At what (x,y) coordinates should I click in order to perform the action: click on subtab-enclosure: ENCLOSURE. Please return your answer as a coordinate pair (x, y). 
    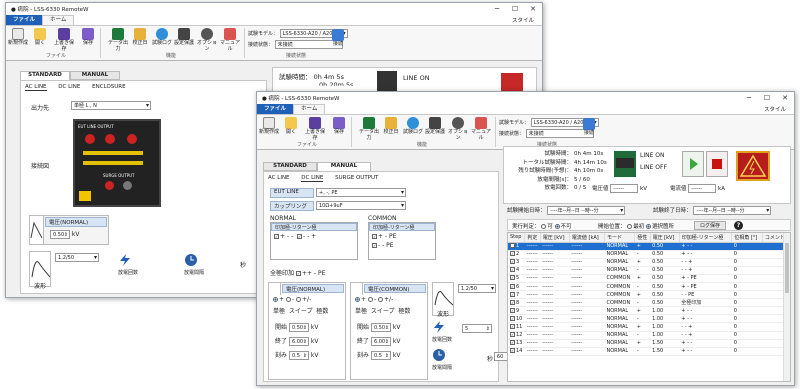
    Looking at the image, I should click on (108, 87).